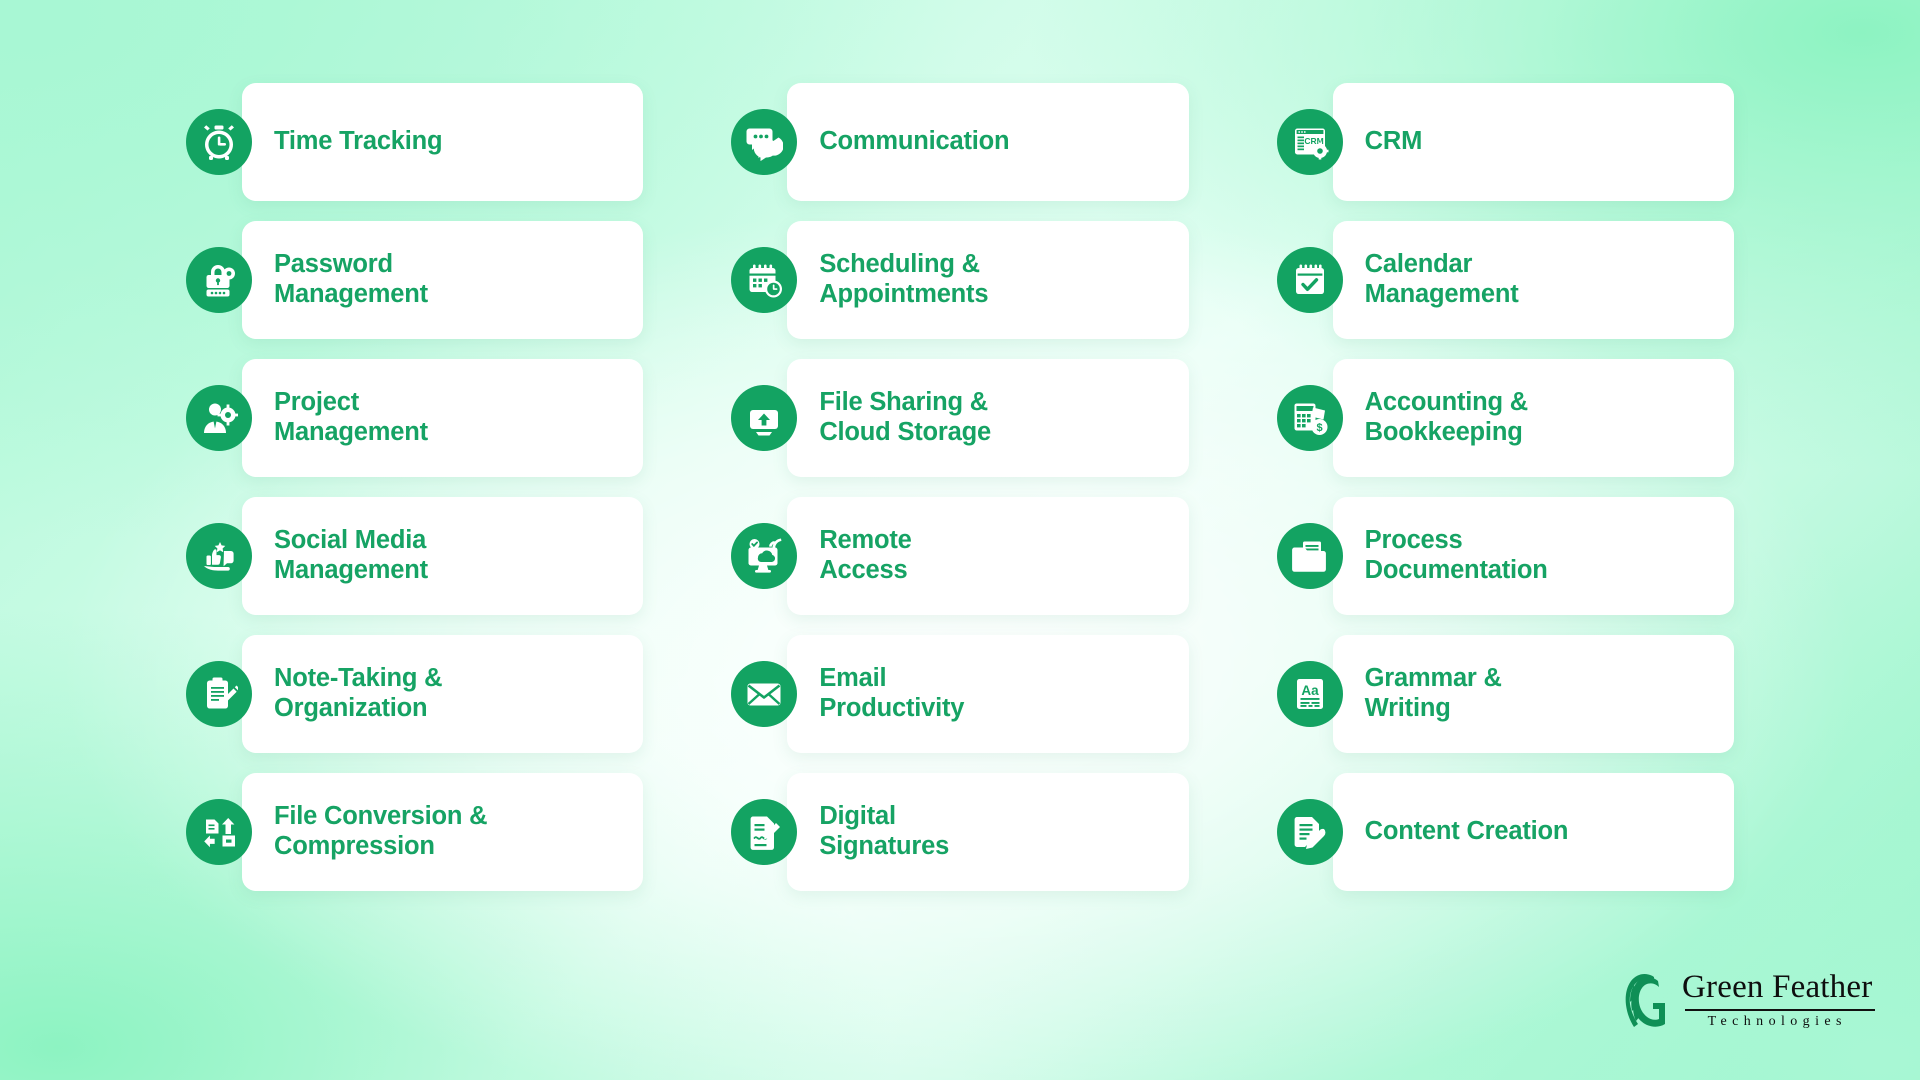  What do you see at coordinates (219, 142) in the screenshot?
I see `alarm-clock-icon` at bounding box center [219, 142].